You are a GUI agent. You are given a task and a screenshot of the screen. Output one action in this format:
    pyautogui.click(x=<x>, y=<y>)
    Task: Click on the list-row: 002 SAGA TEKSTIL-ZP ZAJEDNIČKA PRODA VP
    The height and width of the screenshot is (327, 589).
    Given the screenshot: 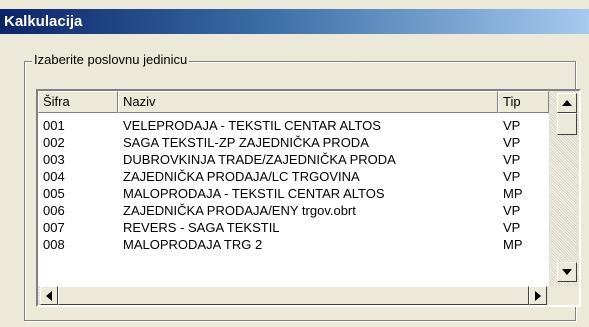 What is the action you would take?
    pyautogui.click(x=293, y=142)
    